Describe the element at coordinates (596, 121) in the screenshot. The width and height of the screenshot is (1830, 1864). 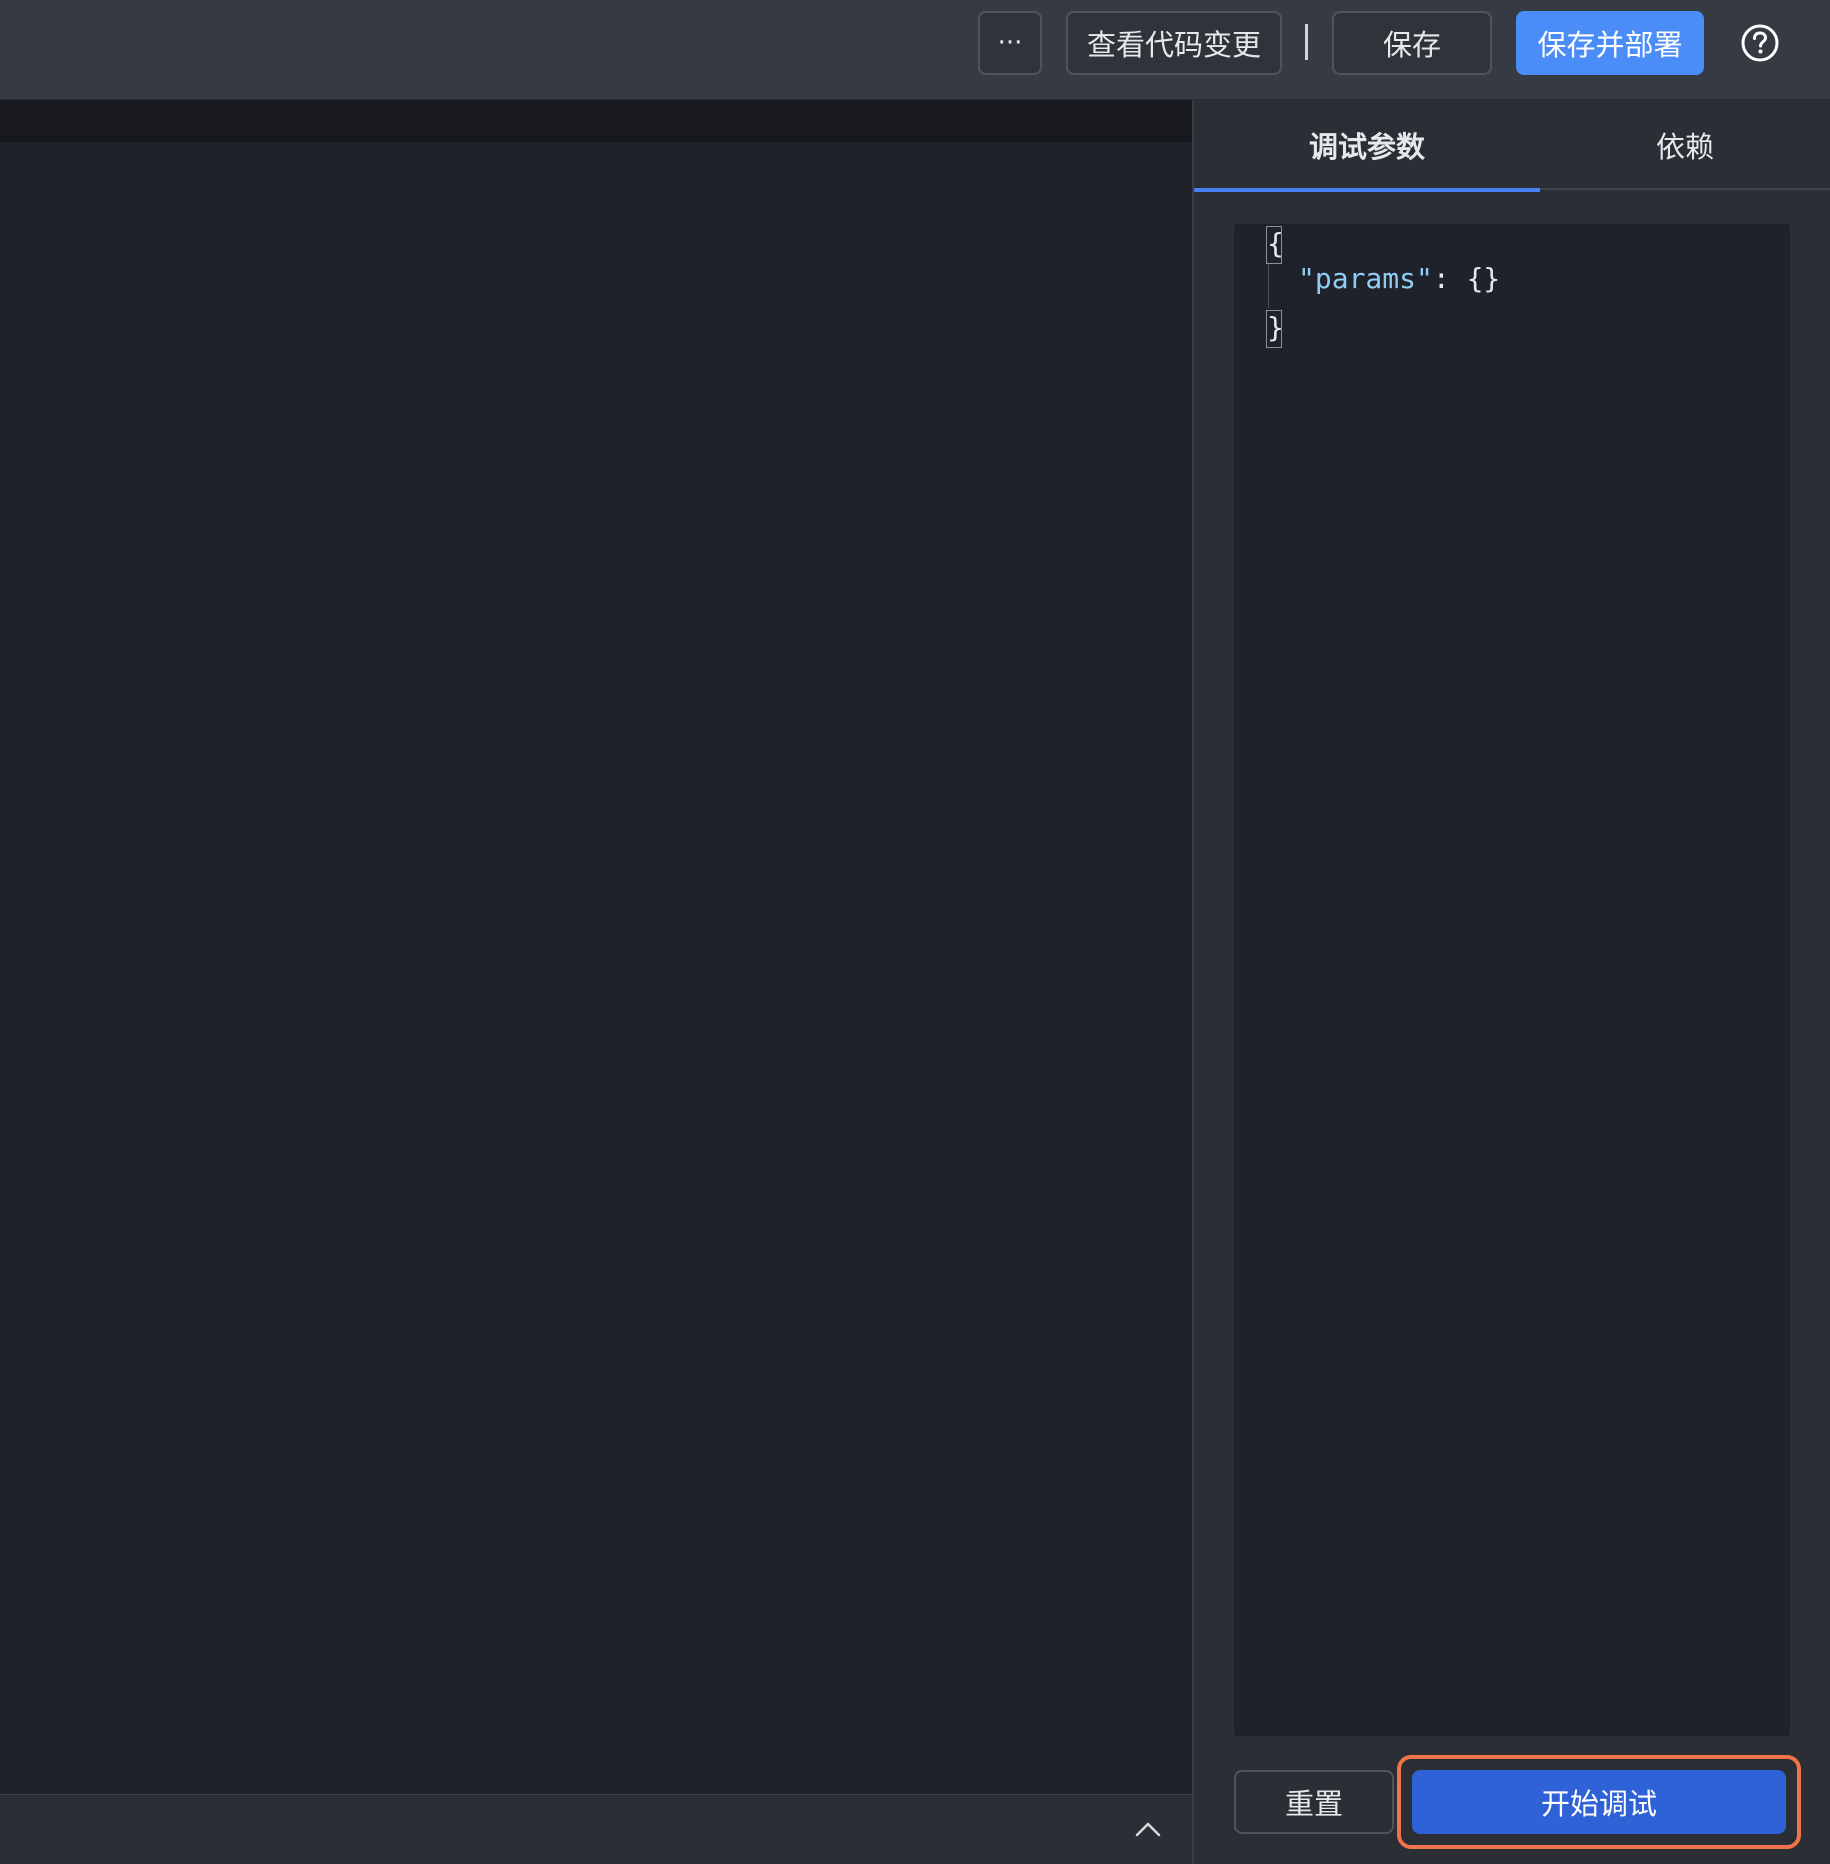
I see `editor-tab-strip` at that location.